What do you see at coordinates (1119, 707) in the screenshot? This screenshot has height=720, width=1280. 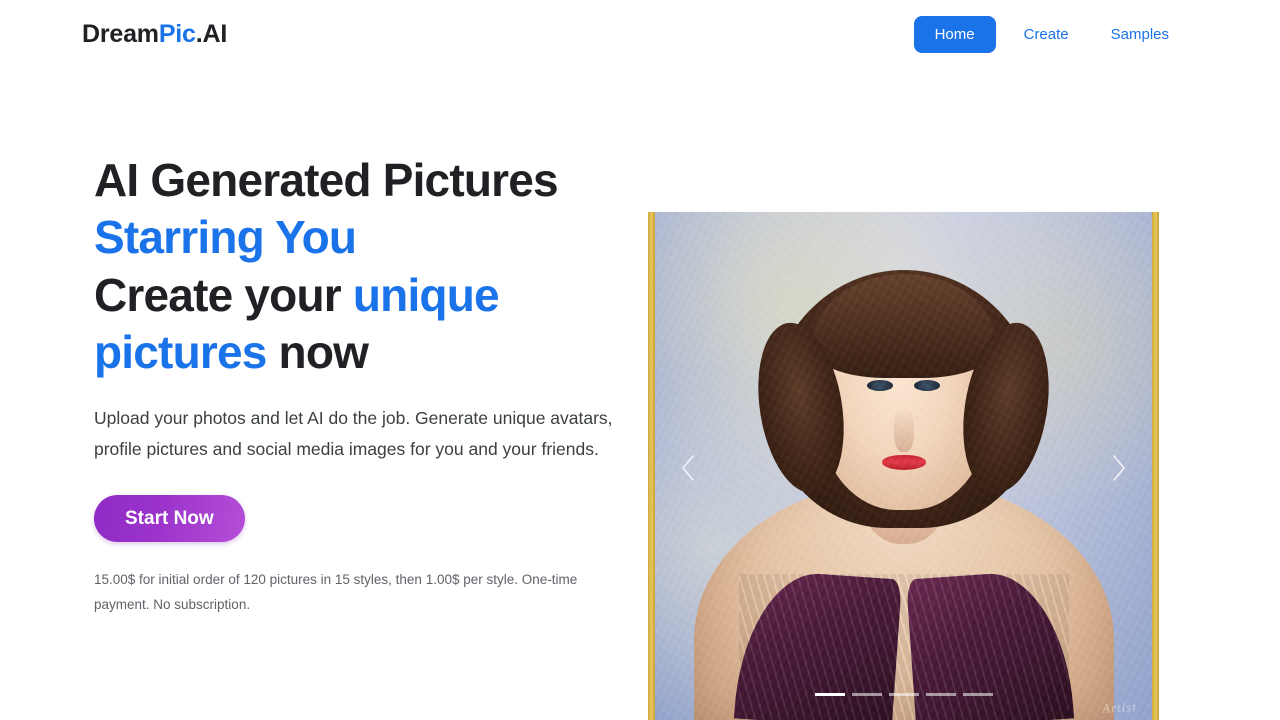 I see `artist-signature: Artist` at bounding box center [1119, 707].